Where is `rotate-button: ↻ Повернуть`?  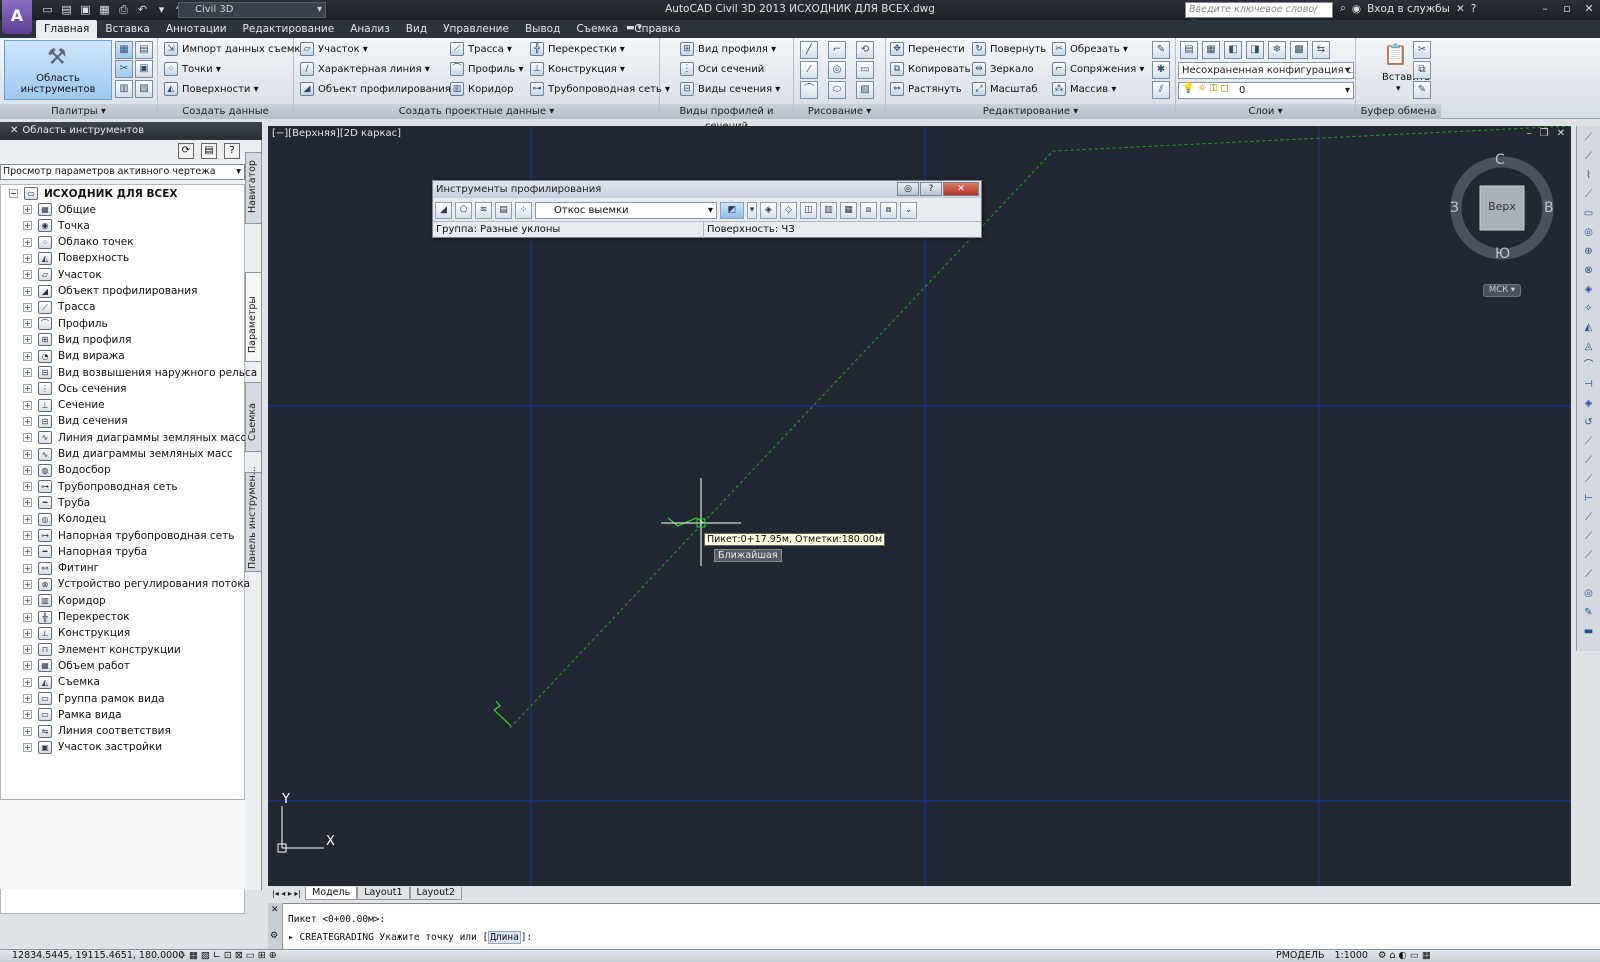 rotate-button: ↻ Повернуть is located at coordinates (1009, 49).